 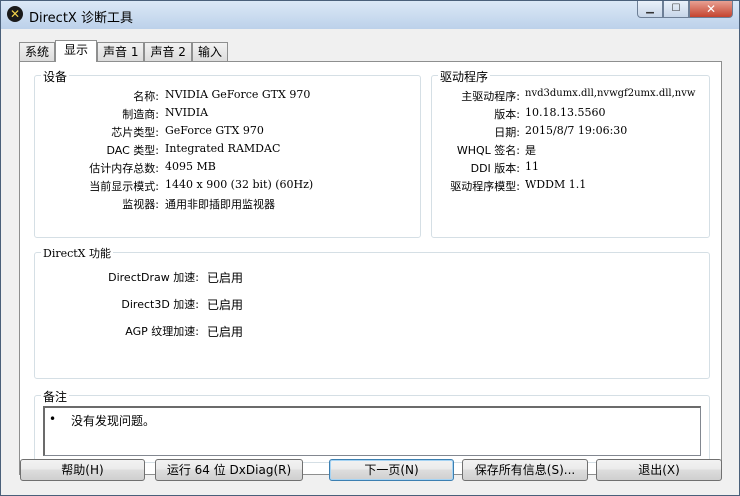 I want to click on window-controls: ▁ ☐ ✕, so click(x=685, y=10).